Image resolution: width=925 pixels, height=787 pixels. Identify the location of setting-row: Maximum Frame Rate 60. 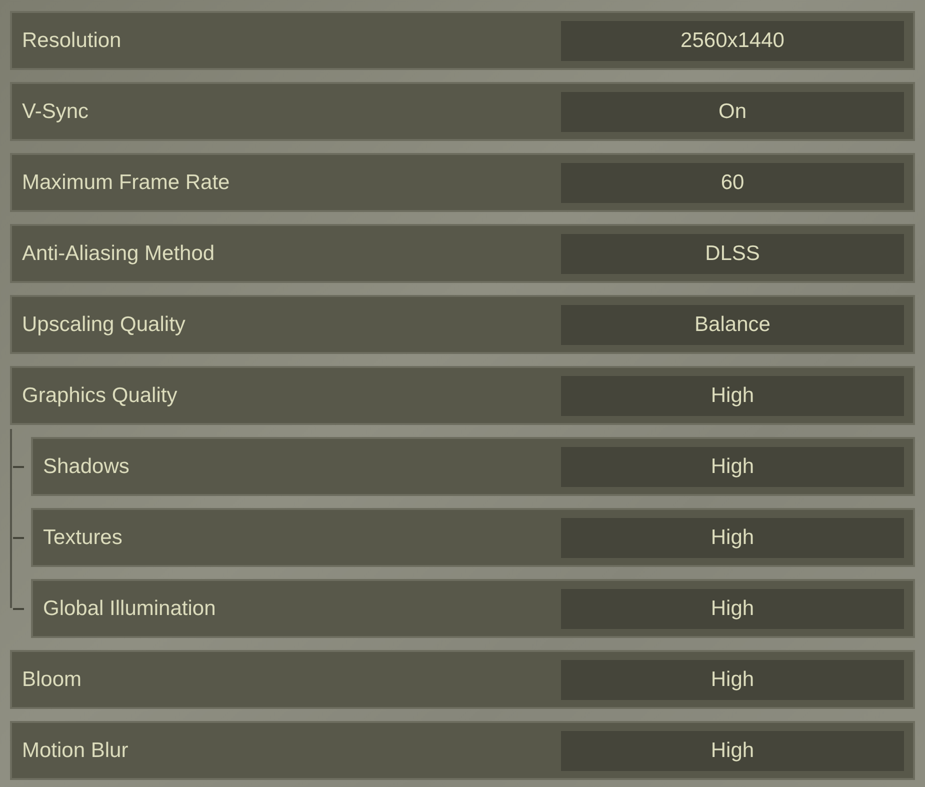
(462, 182).